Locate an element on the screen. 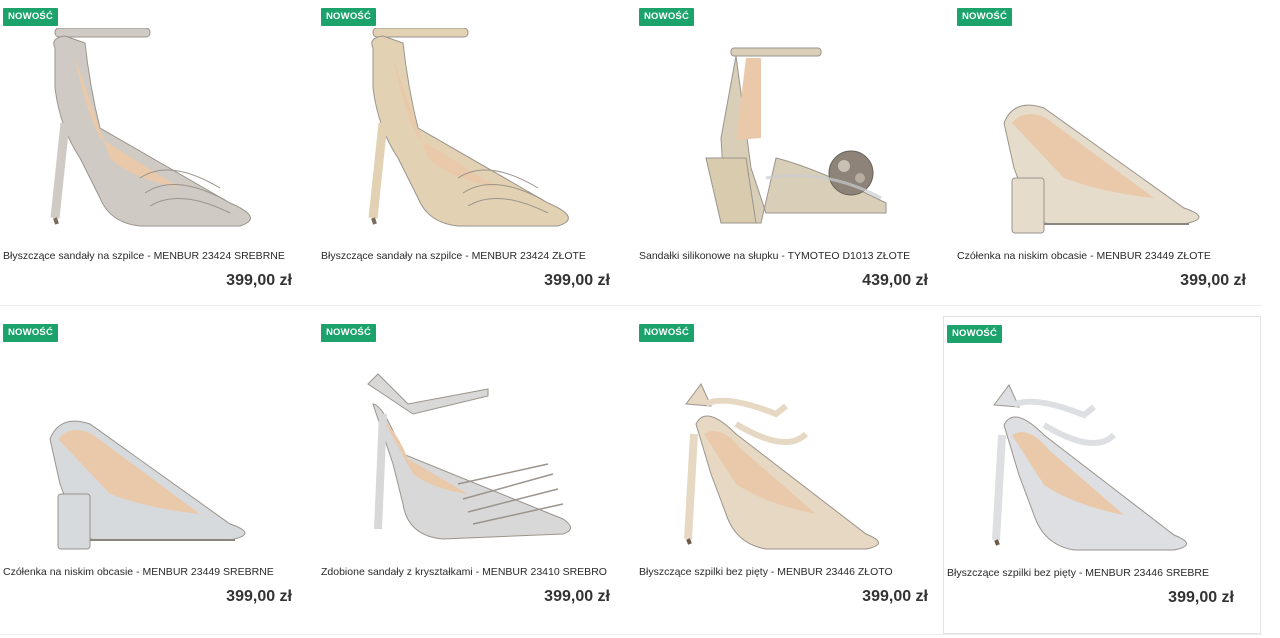  product-price: 439,00 zł is located at coordinates (895, 280).